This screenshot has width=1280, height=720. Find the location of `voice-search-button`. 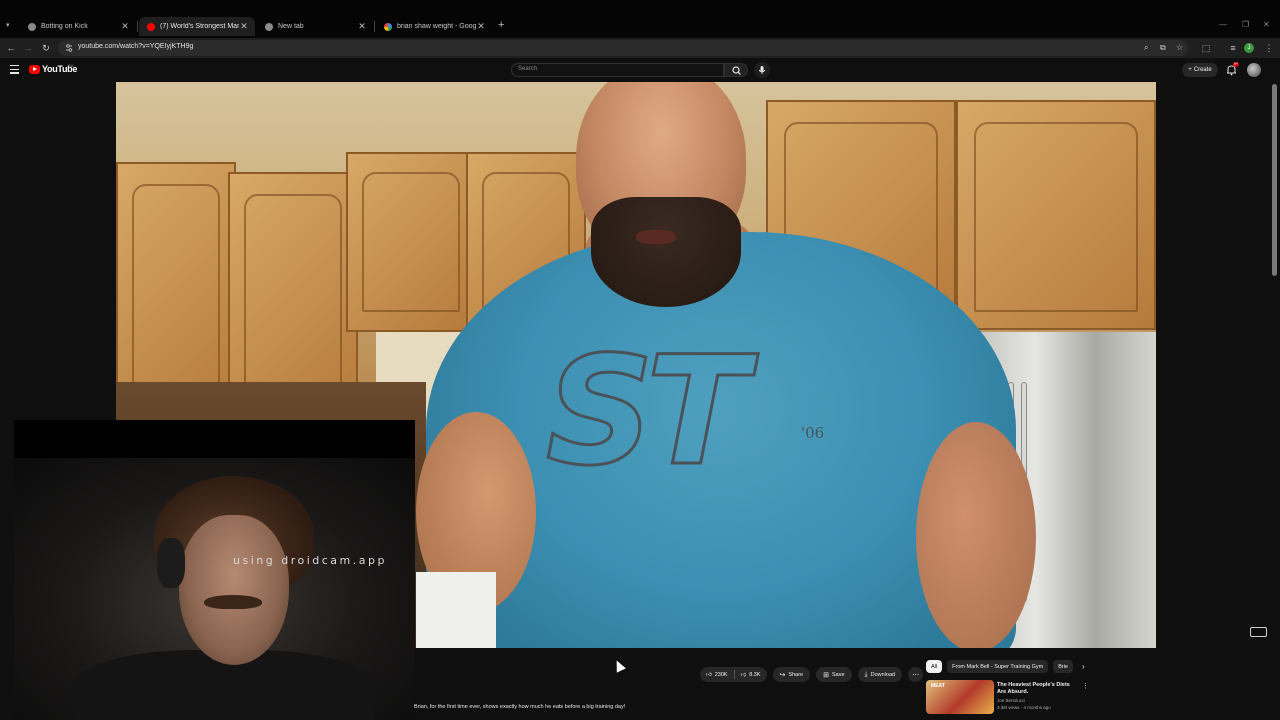

voice-search-button is located at coordinates (762, 70).